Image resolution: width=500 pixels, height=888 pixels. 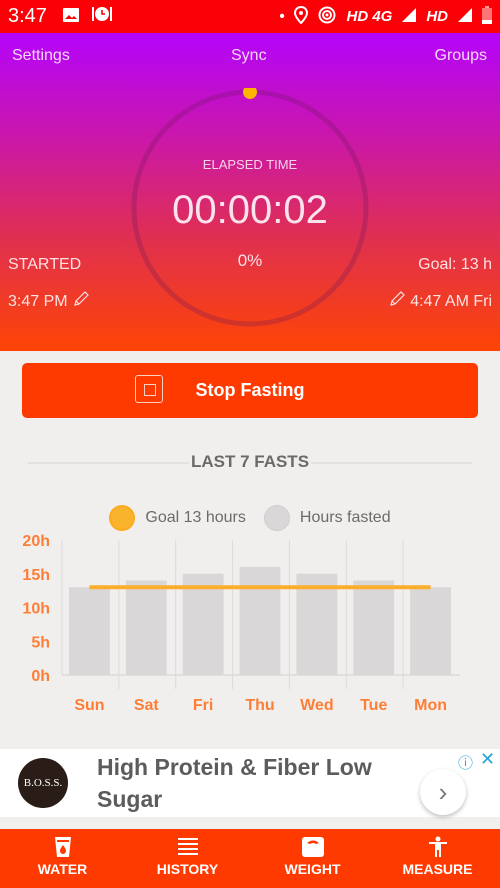 What do you see at coordinates (465, 762) in the screenshot?
I see `info-icon: ⓘ` at bounding box center [465, 762].